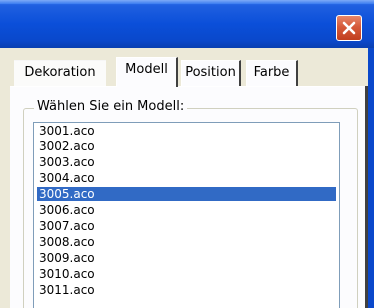  I want to click on list-item: 3009.aco, so click(186, 258).